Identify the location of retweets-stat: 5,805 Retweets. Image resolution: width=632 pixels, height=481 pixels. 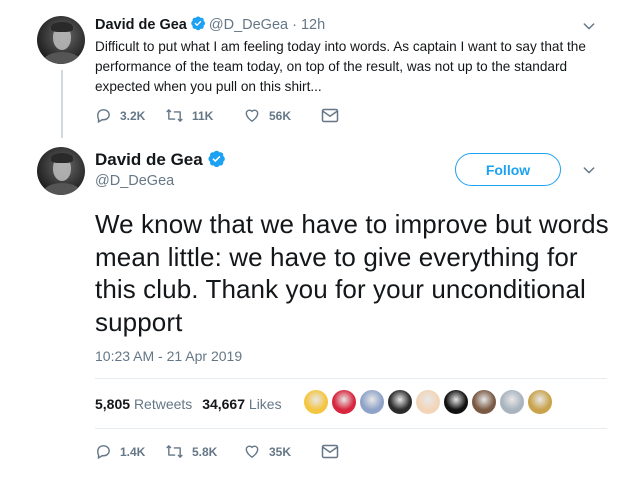
(143, 404).